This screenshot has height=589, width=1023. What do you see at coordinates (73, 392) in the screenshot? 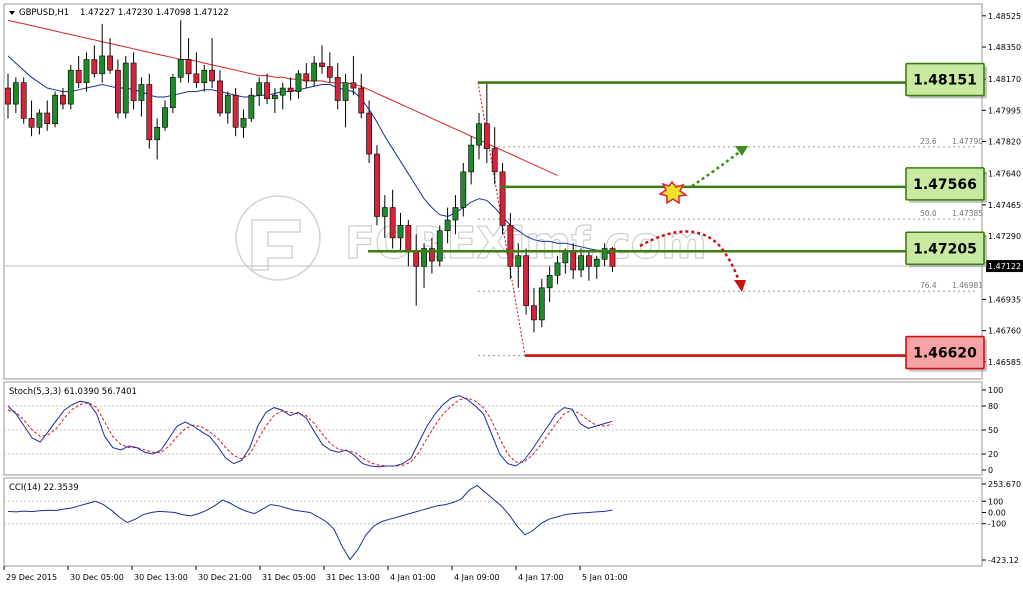
I see `stoch-title: Stoch(5,3,3) 61.0390 56.7401` at bounding box center [73, 392].